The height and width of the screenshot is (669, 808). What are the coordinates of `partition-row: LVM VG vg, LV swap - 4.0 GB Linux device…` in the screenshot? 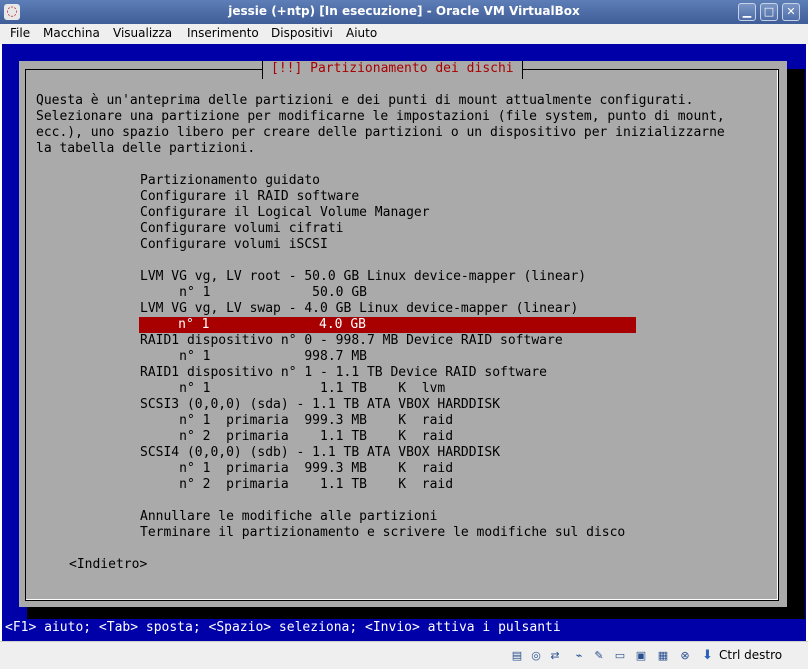 It's located at (359, 309).